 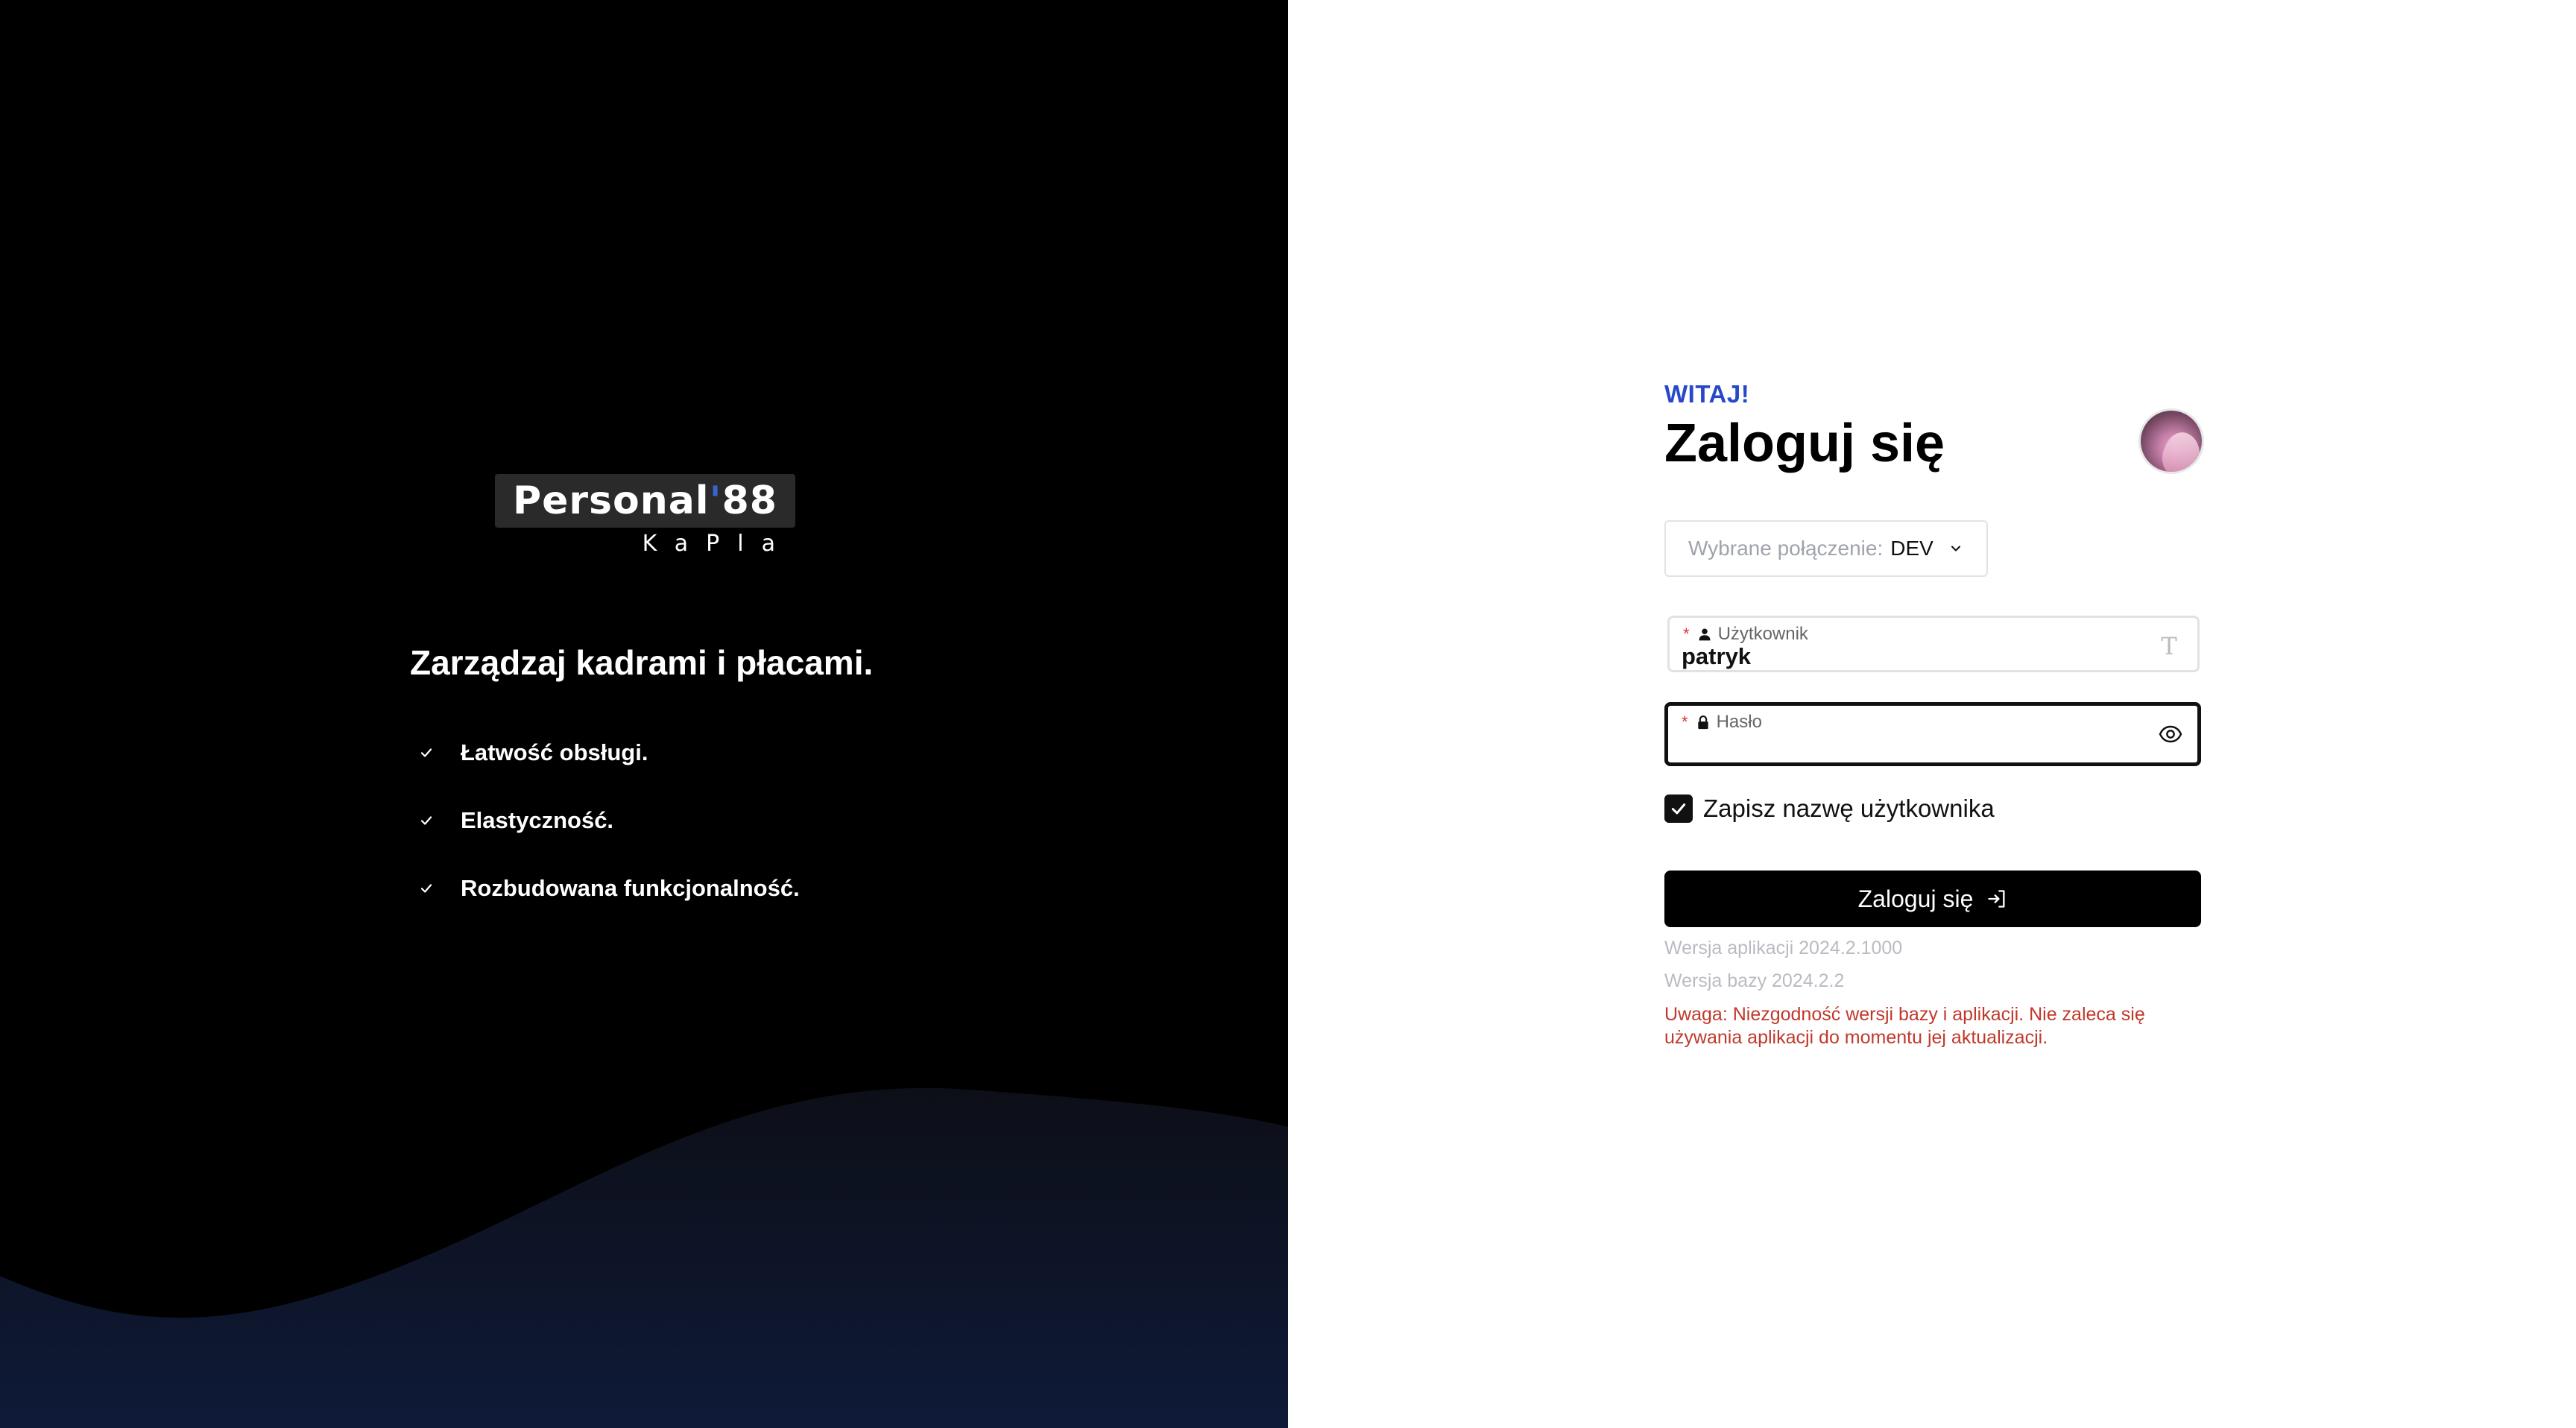 What do you see at coordinates (715, 500) in the screenshot?
I see `logo-accent: '` at bounding box center [715, 500].